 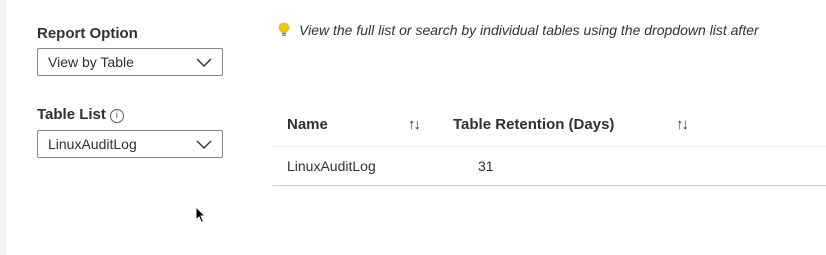 I want to click on report-option-label: Report Option, so click(x=87, y=33).